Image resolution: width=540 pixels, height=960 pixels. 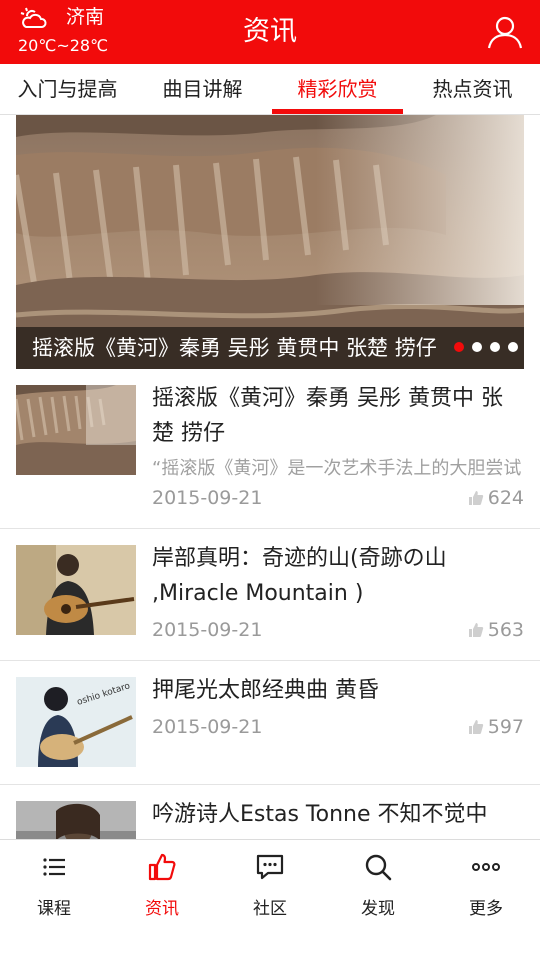 I want to click on list-item: 吟游诗人Estas Tonne 不知不觉中, so click(x=270, y=812).